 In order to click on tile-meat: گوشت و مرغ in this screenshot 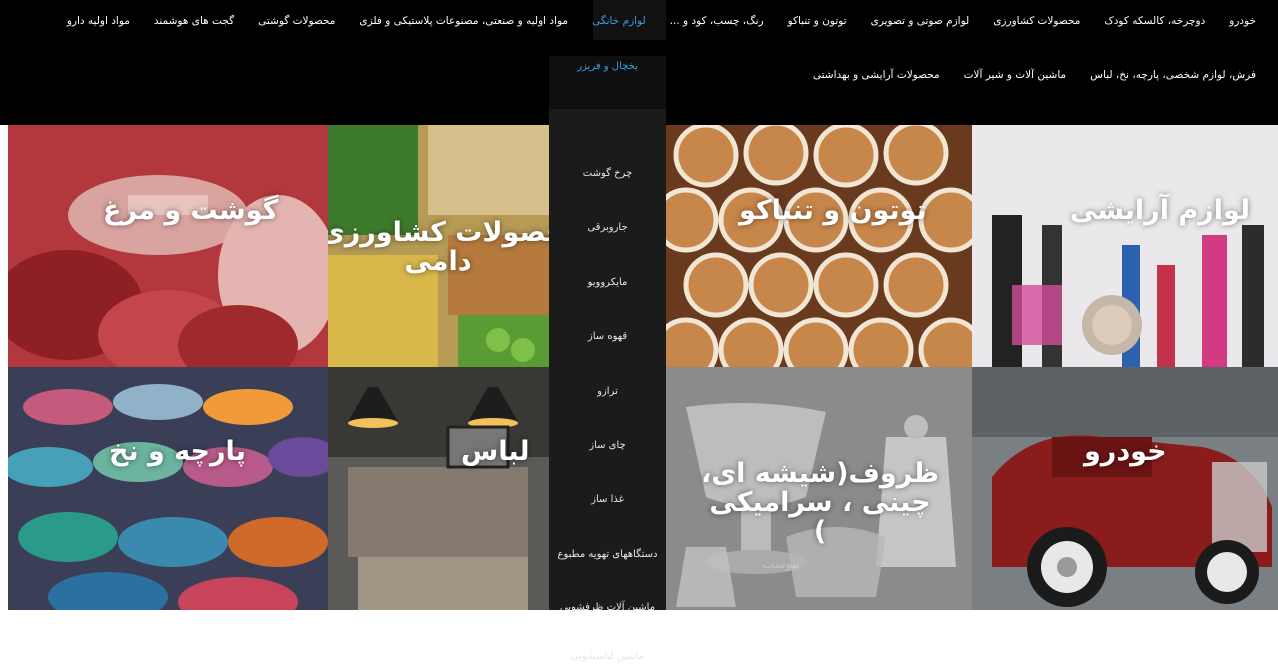, I will do `click(168, 246)`.